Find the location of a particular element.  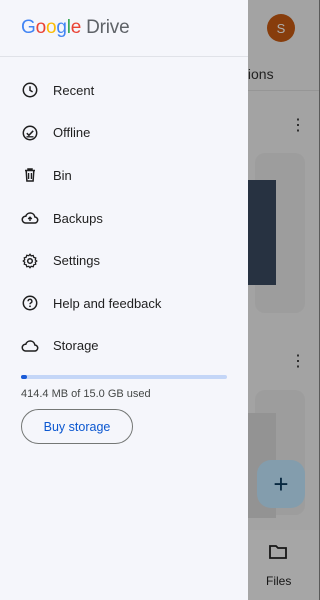

help-icon is located at coordinates (30, 303).